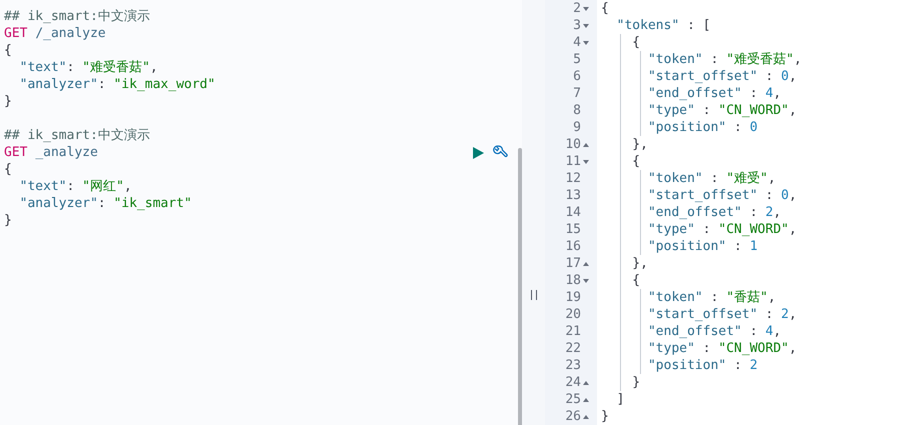  I want to click on line-number: 7, so click(577, 93).